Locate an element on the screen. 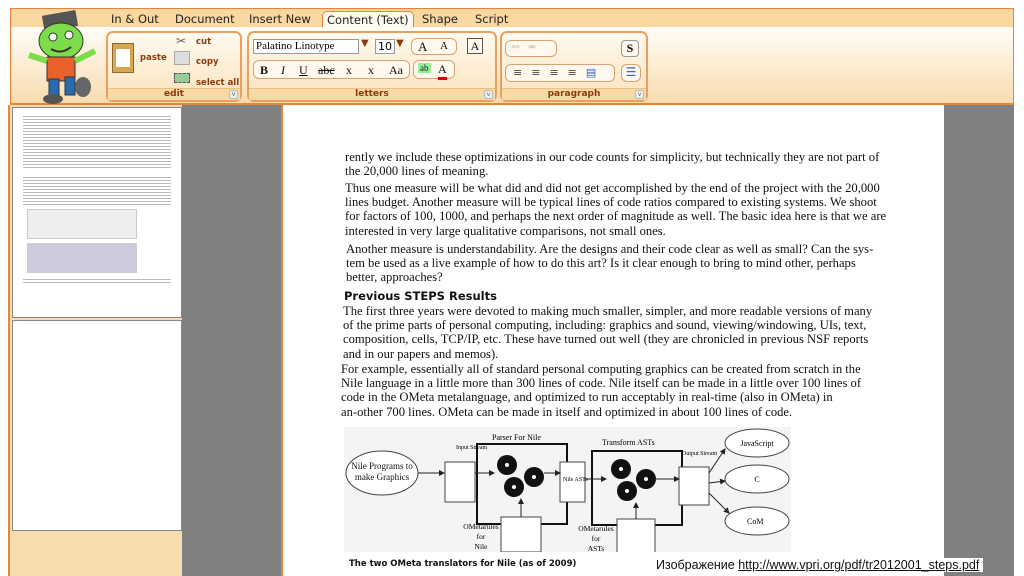 This screenshot has height=576, width=1024. italic-button: I is located at coordinates (283, 70).